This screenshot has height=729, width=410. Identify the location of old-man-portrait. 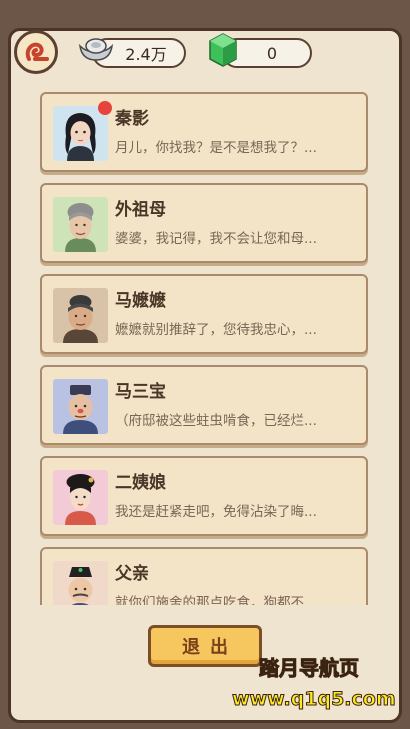
(80, 406).